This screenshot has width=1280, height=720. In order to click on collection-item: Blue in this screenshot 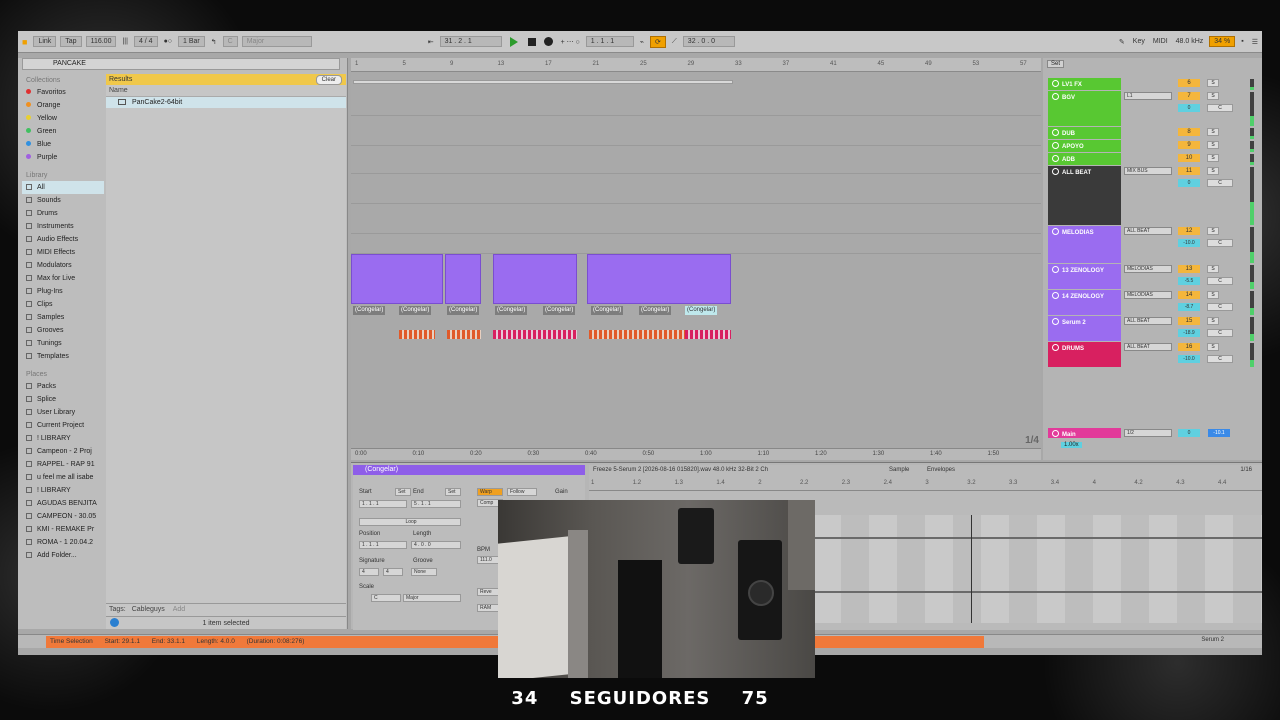, I will do `click(63, 144)`.